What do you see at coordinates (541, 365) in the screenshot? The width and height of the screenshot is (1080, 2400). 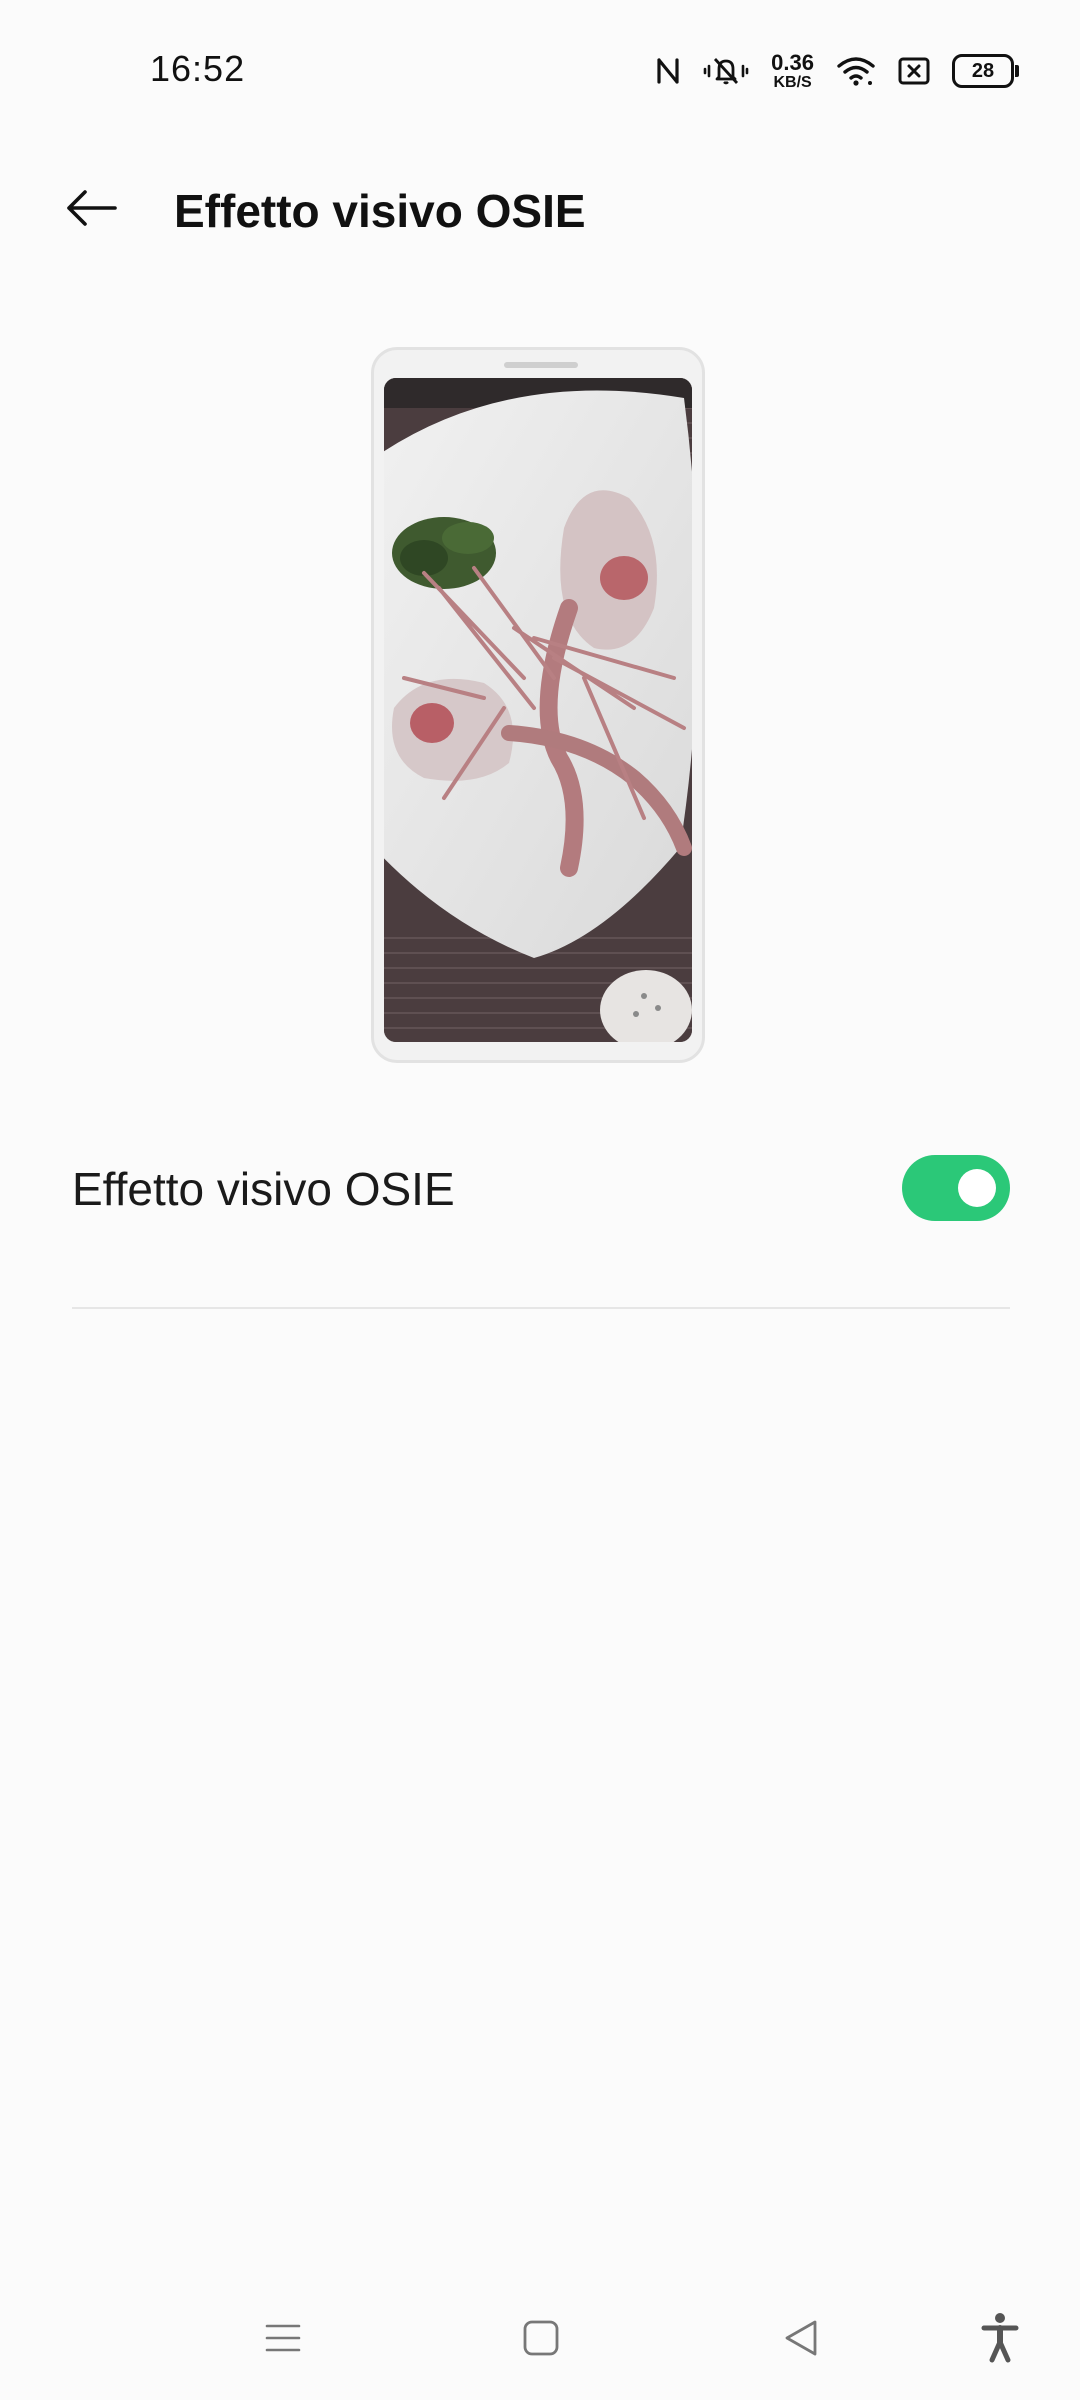 I see `preview-notch` at bounding box center [541, 365].